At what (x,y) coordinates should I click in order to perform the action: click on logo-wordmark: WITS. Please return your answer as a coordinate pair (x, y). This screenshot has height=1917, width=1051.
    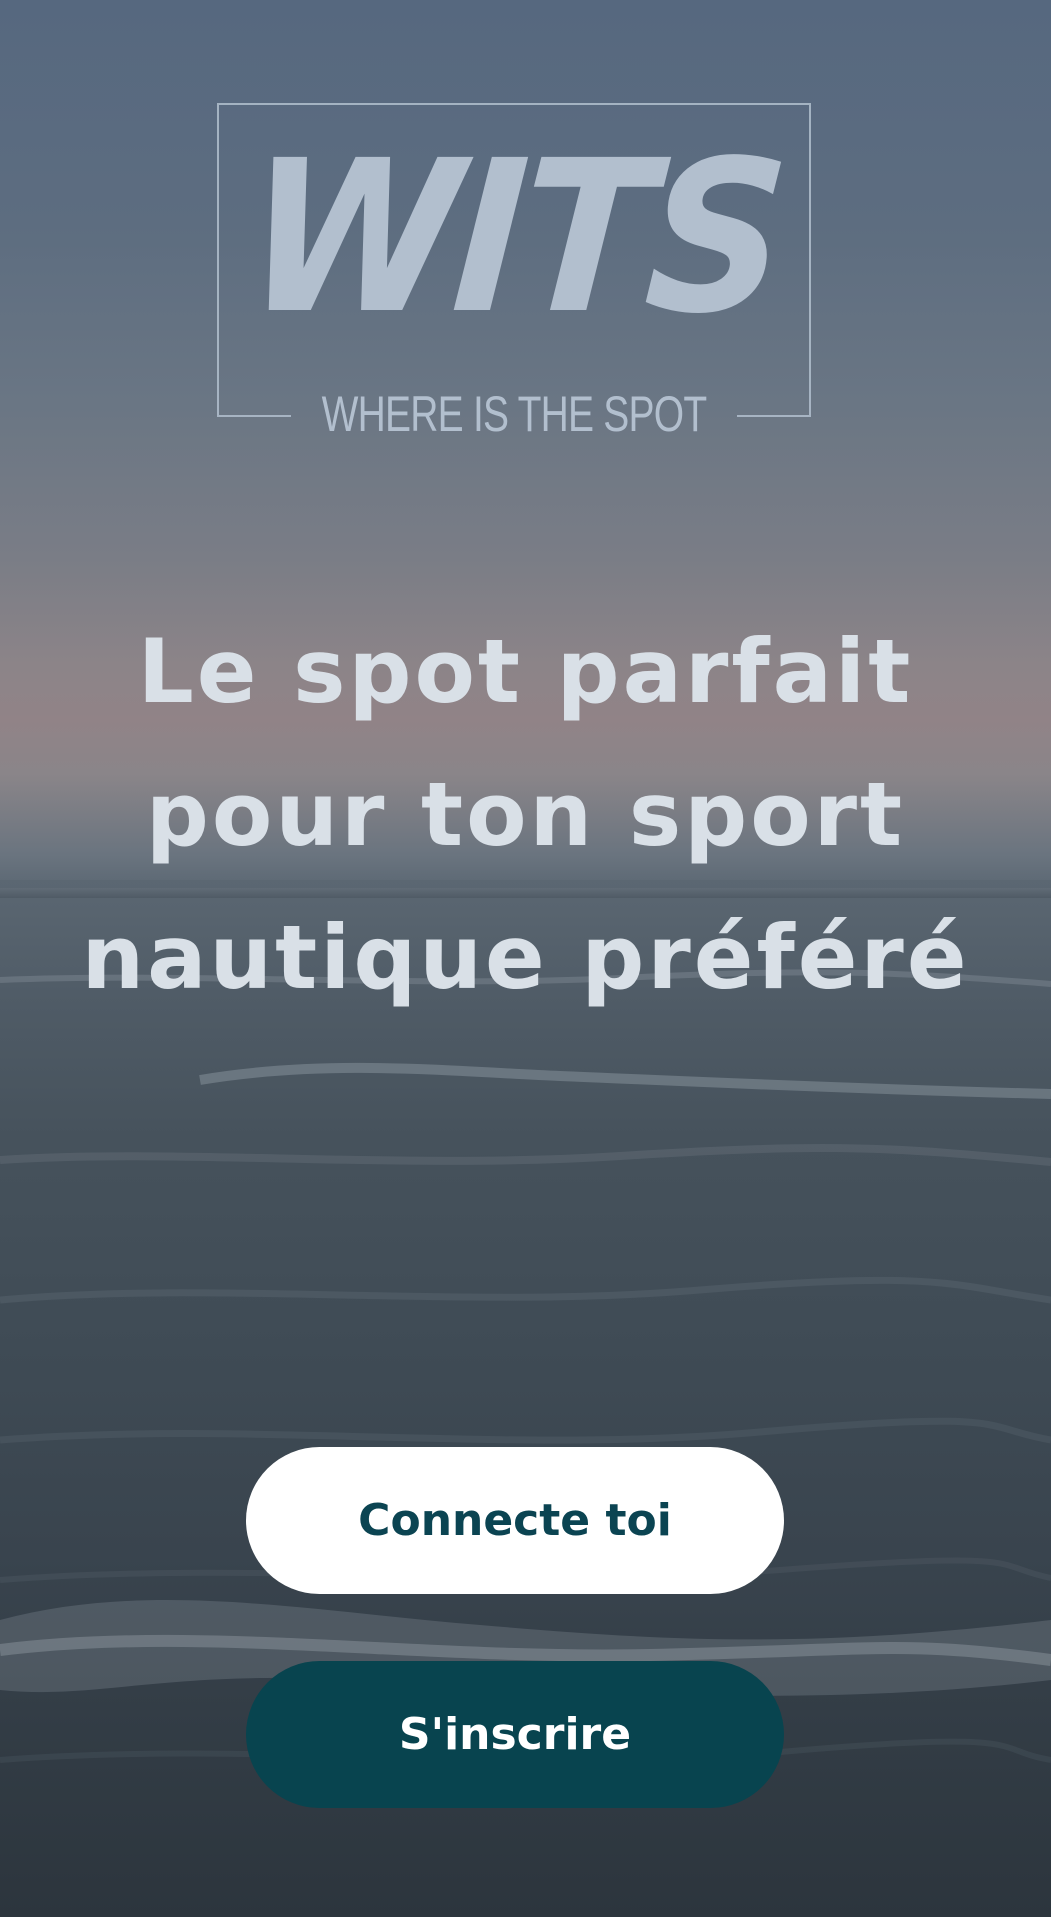
    Looking at the image, I should click on (514, 237).